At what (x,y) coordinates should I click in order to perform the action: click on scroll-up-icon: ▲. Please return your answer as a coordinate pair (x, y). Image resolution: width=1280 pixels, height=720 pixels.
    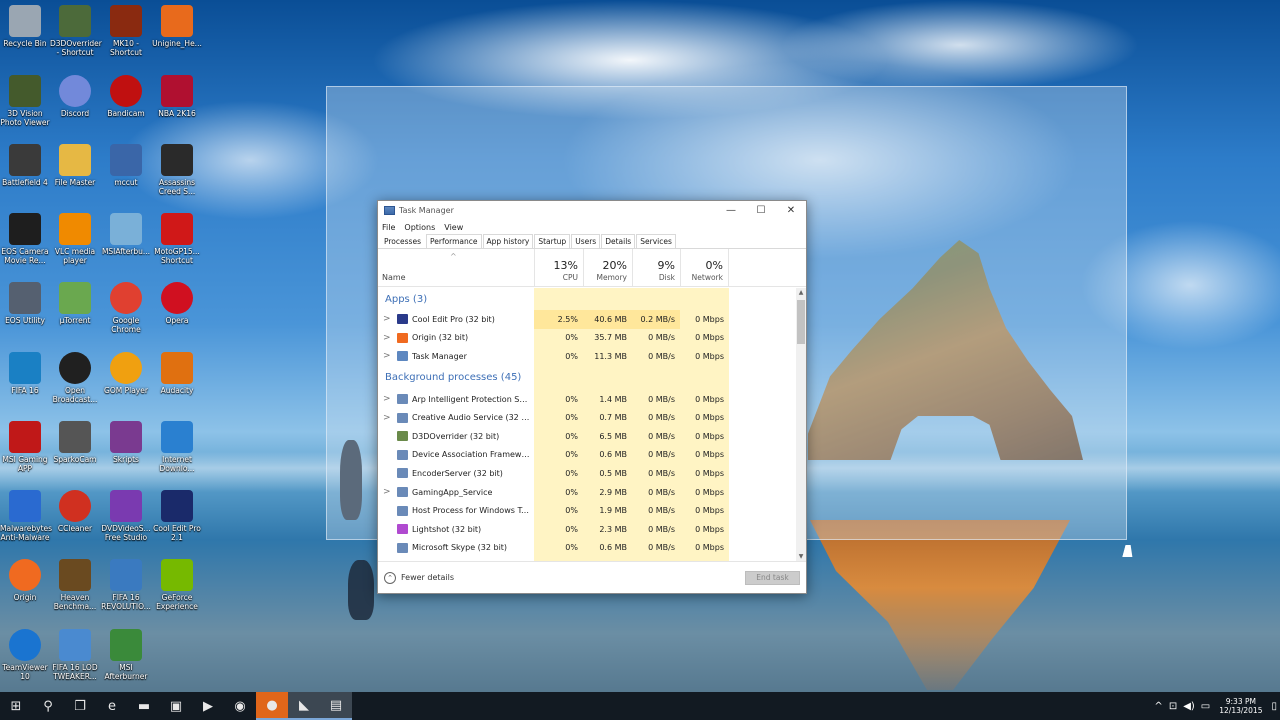
    Looking at the image, I should click on (801, 293).